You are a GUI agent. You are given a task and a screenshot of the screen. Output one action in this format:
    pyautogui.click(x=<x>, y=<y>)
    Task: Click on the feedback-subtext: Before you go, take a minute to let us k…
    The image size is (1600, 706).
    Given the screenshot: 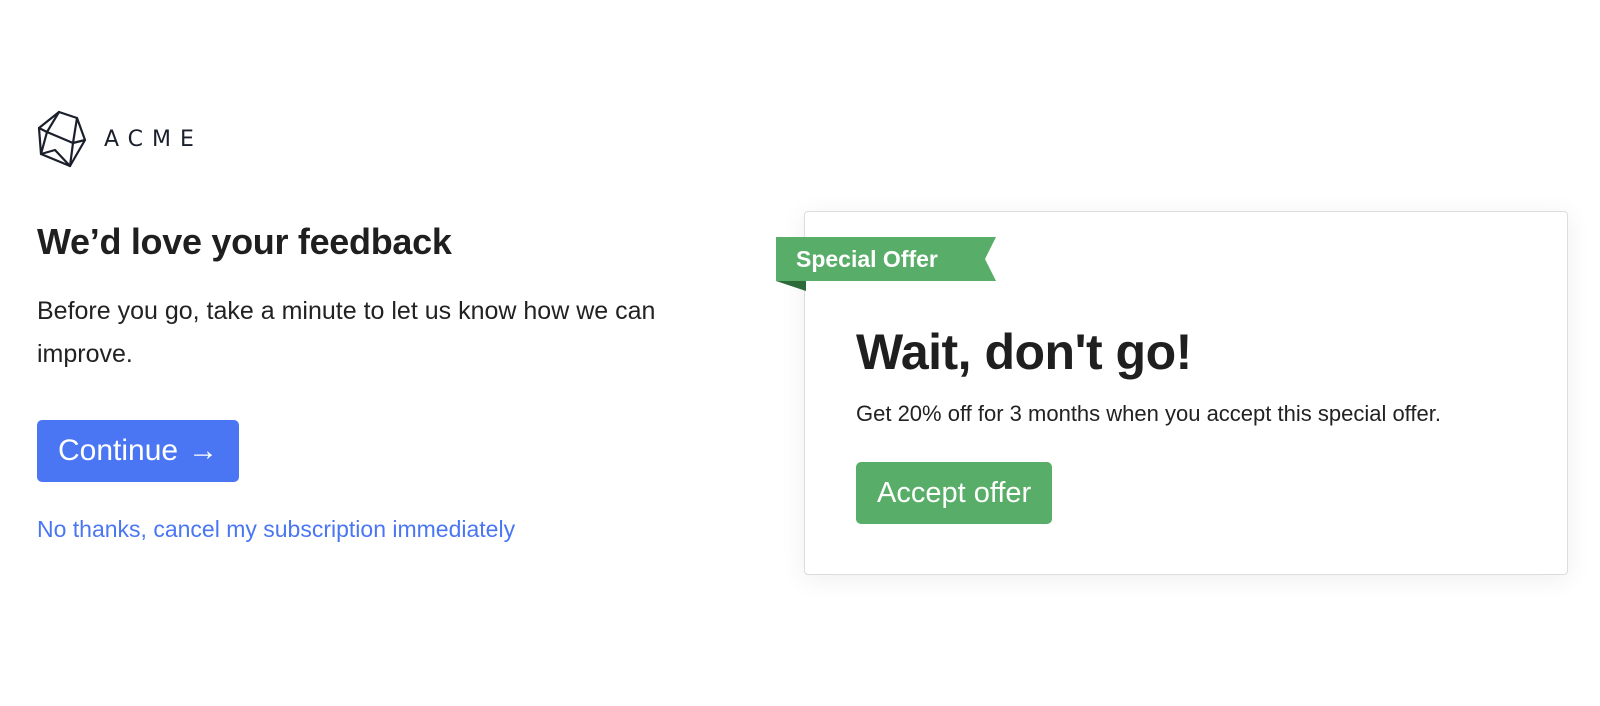 What is the action you would take?
    pyautogui.click(x=346, y=332)
    